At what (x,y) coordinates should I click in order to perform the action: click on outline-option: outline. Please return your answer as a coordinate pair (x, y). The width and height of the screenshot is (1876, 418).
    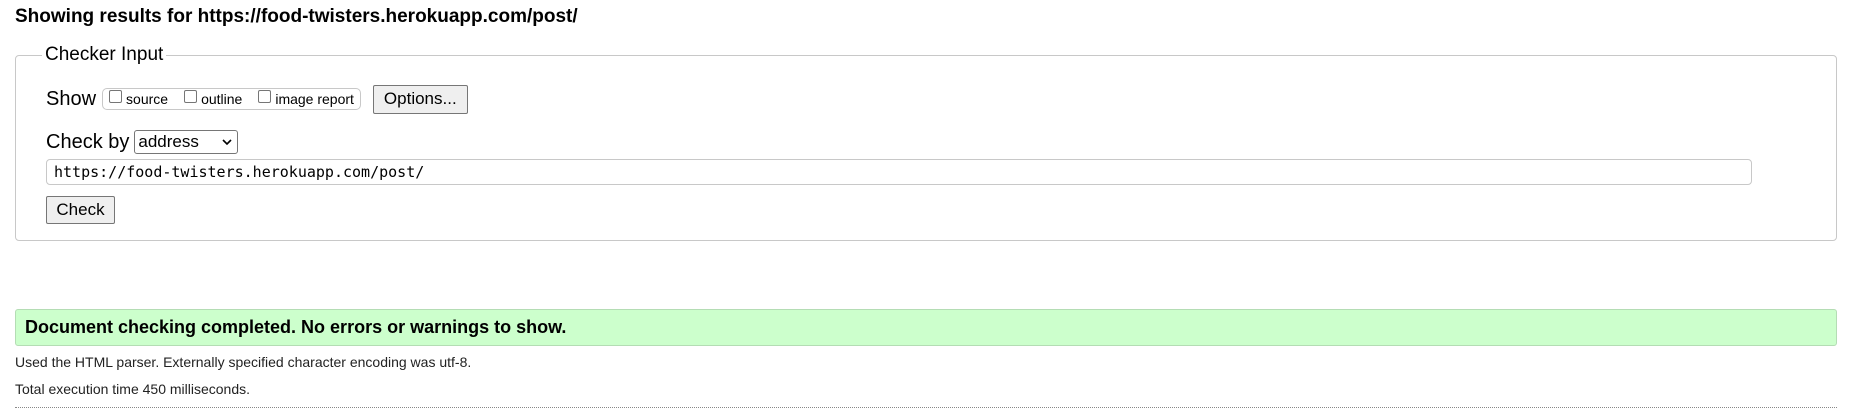
    Looking at the image, I should click on (211, 98).